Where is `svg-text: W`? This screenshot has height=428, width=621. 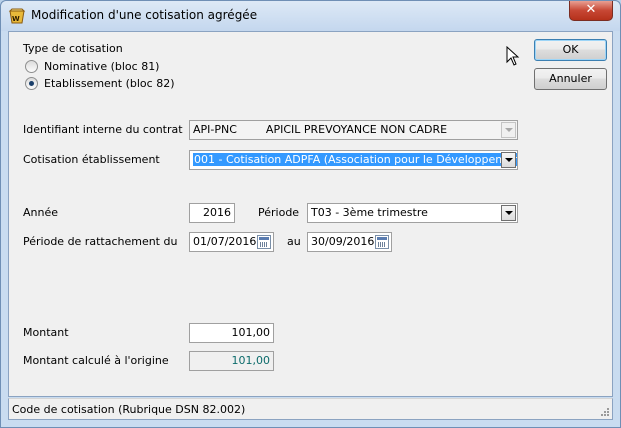
svg-text: W is located at coordinates (16, 19).